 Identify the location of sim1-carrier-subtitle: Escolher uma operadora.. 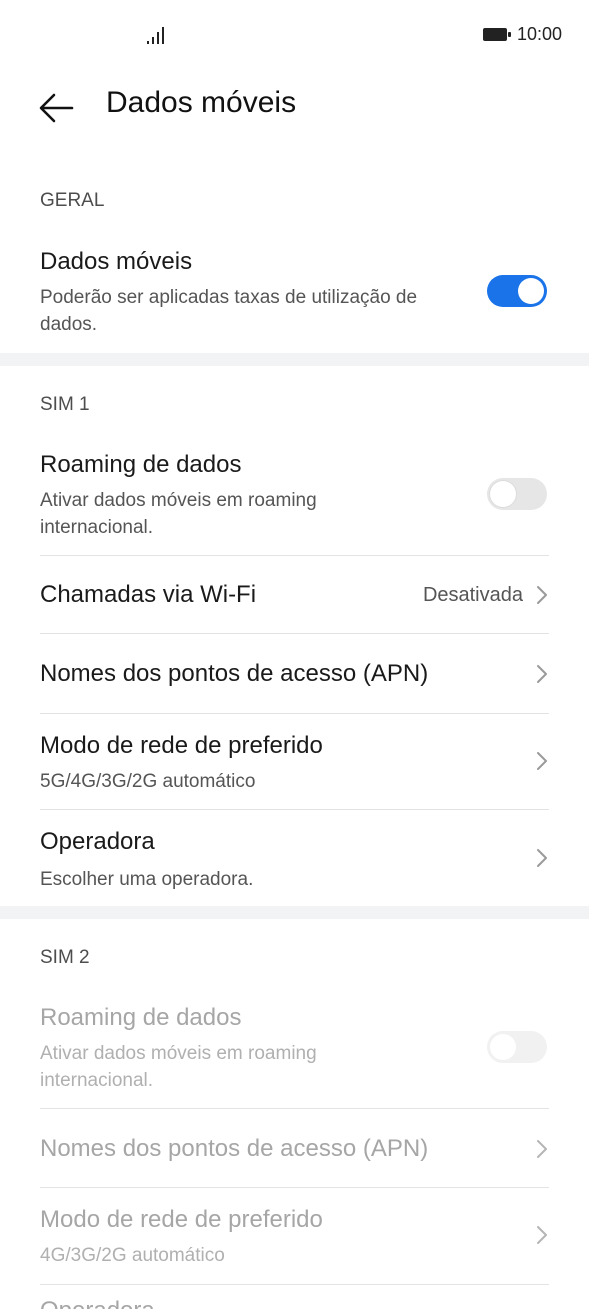
(147, 879).